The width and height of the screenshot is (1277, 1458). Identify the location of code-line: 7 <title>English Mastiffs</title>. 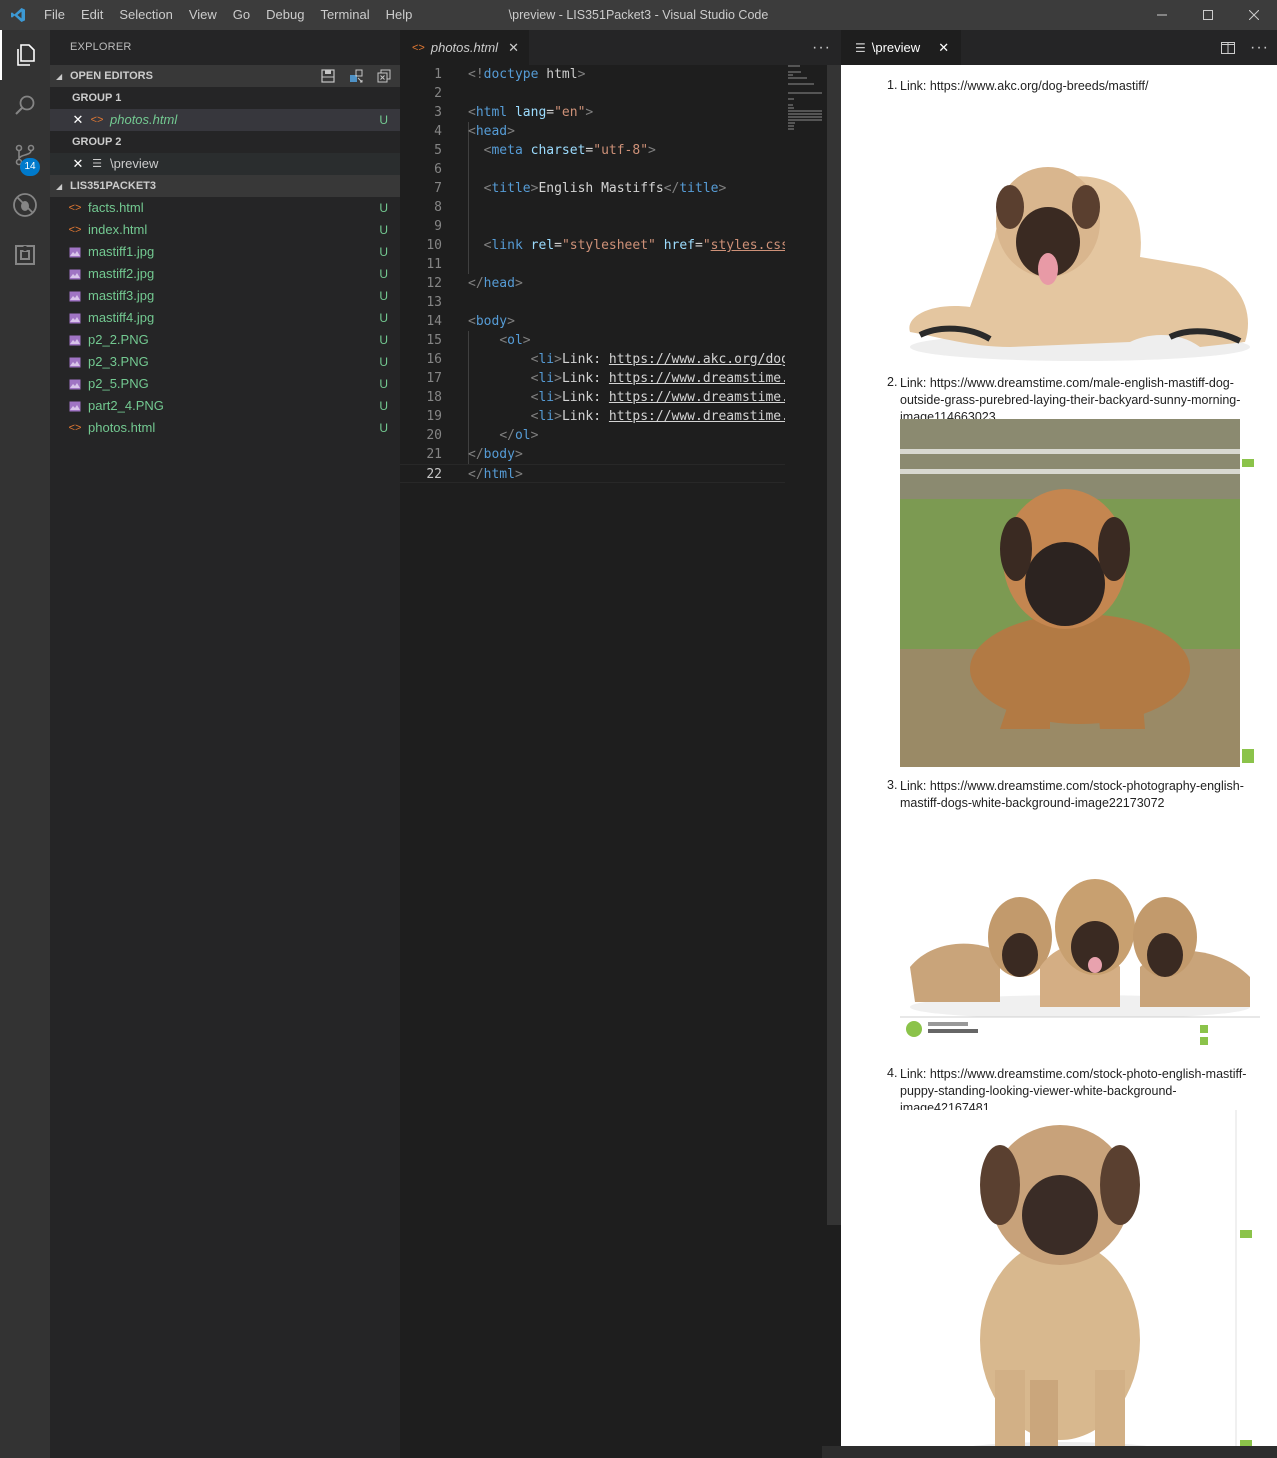
(592, 188).